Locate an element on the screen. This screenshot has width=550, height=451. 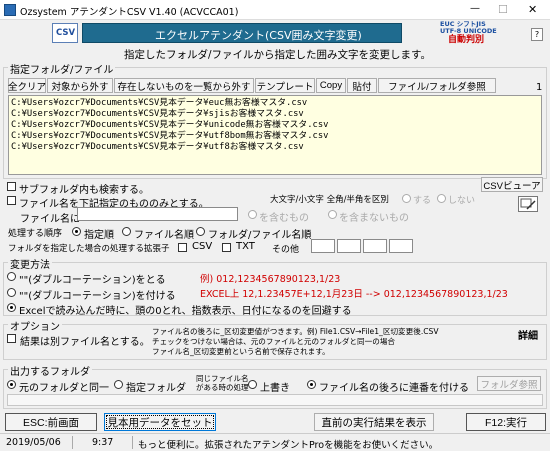
subfolder-label: サブフォルダ内も検索する。 is located at coordinates (84, 190).